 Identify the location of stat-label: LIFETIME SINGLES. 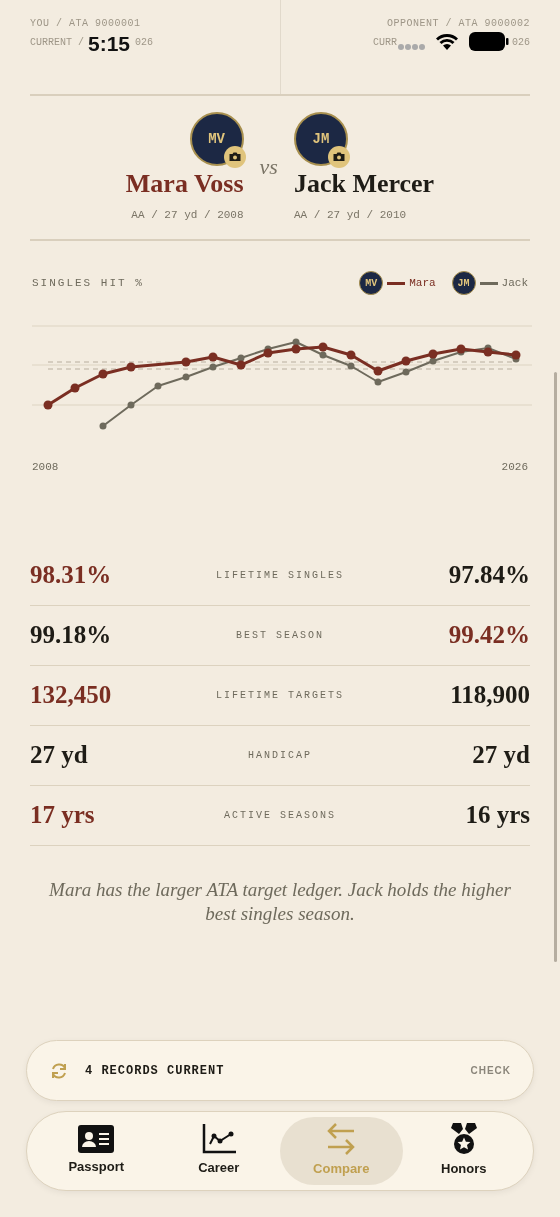
(280, 575).